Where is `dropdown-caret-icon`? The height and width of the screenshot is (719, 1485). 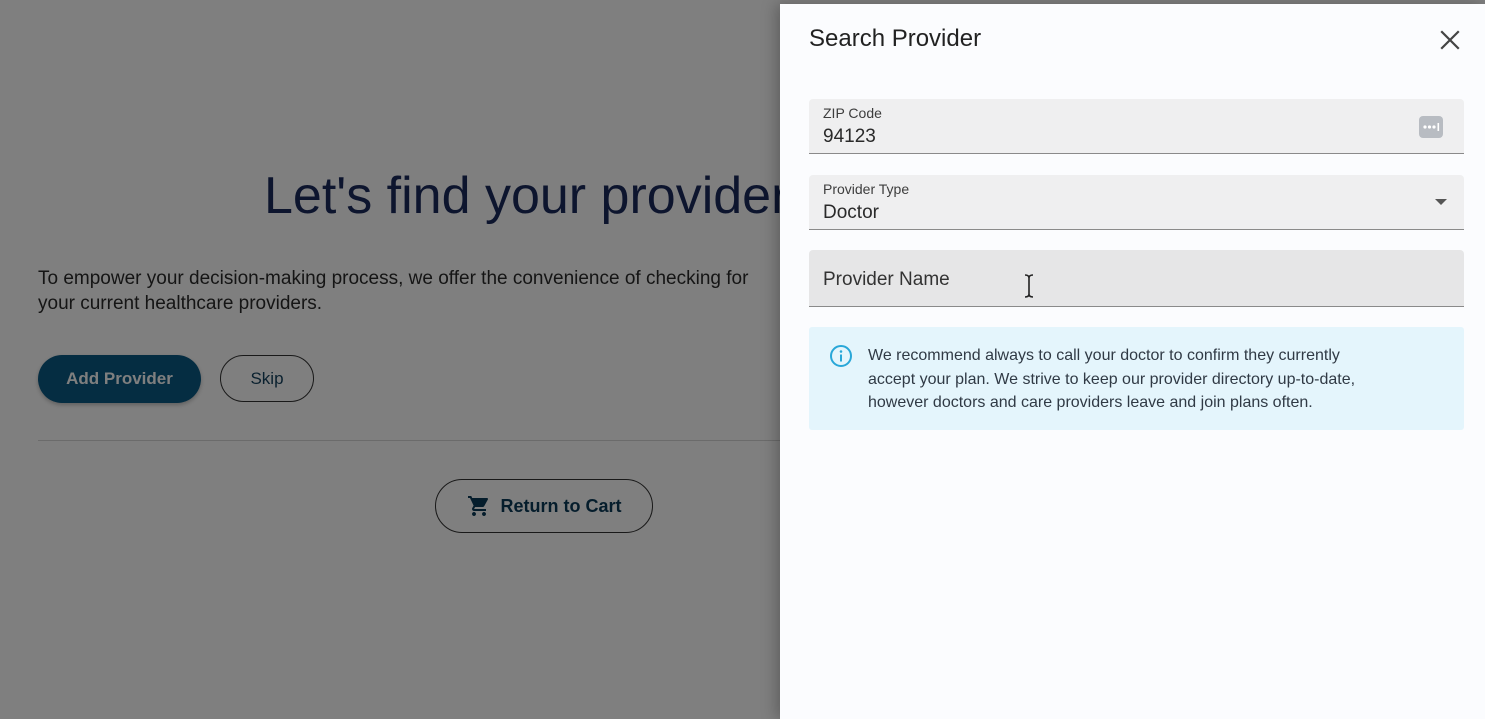 dropdown-caret-icon is located at coordinates (1441, 202).